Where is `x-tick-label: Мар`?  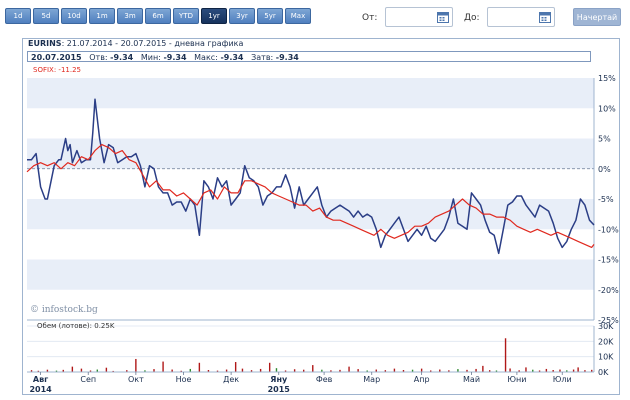
x-tick-label: Мар is located at coordinates (371, 379).